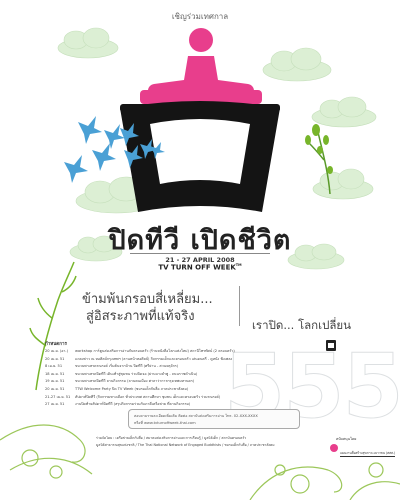  What do you see at coordinates (200, 16) in the screenshot?
I see `top-invite: เชิญร่วมเทศกาล` at bounding box center [200, 16].